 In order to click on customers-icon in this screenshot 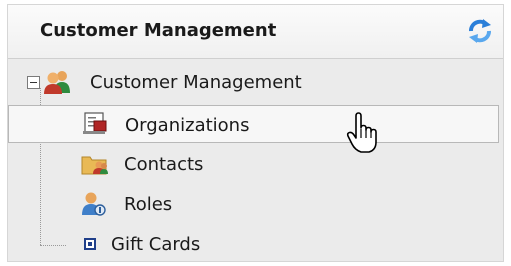, I will do `click(58, 82)`.